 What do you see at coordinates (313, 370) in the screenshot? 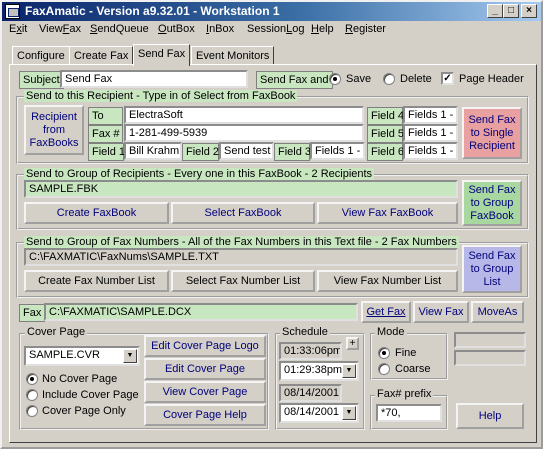
I see `schedule-time-value: 01:29:38pm` at bounding box center [313, 370].